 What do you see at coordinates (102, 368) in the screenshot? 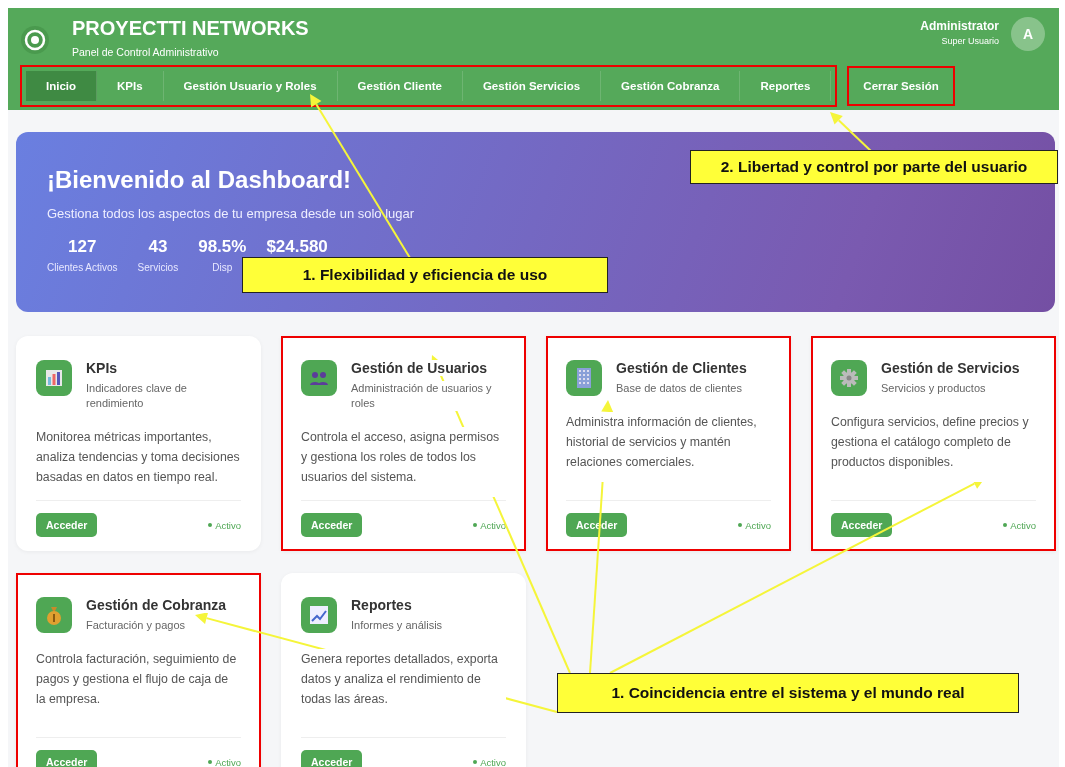
I see `card-title: KPIs` at bounding box center [102, 368].